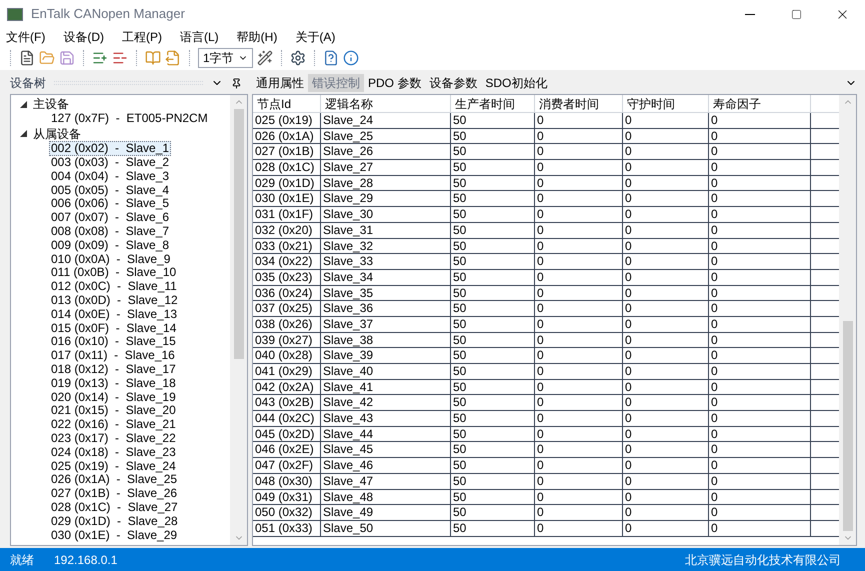  What do you see at coordinates (22, 560) in the screenshot?
I see `status-text: 就绪` at bounding box center [22, 560].